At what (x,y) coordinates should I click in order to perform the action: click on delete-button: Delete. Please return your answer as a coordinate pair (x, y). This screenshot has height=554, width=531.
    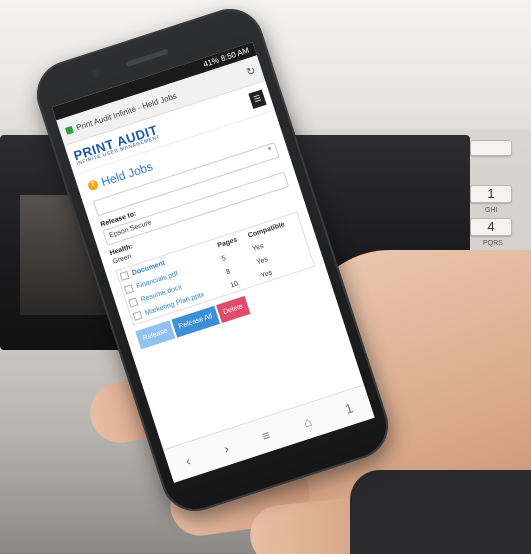
    Looking at the image, I should click on (233, 309).